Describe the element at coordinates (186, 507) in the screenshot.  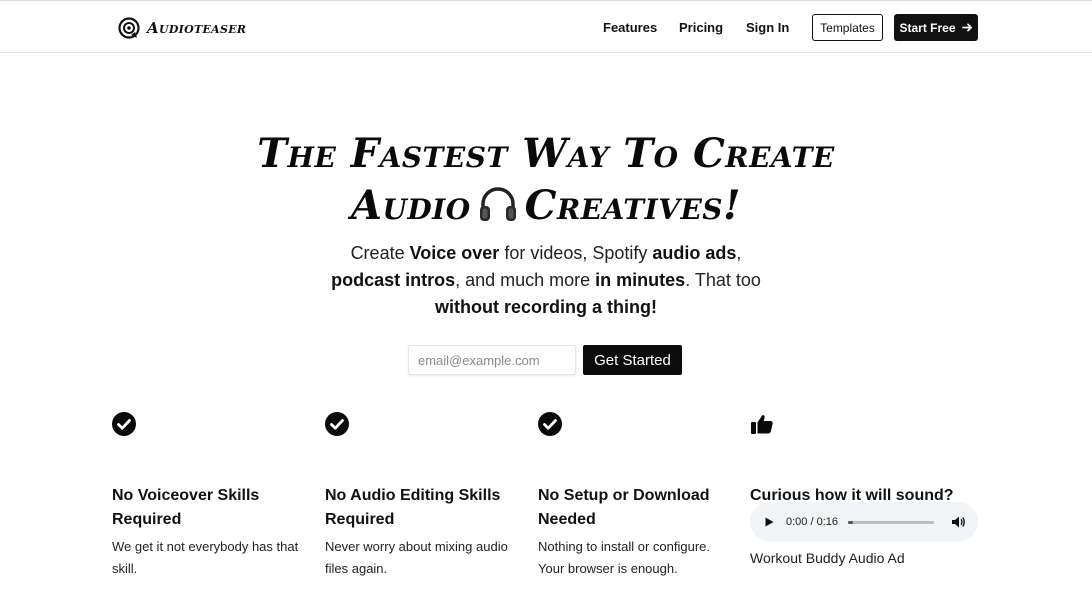
I see `feature-title: No Voiceover Skills Required` at that location.